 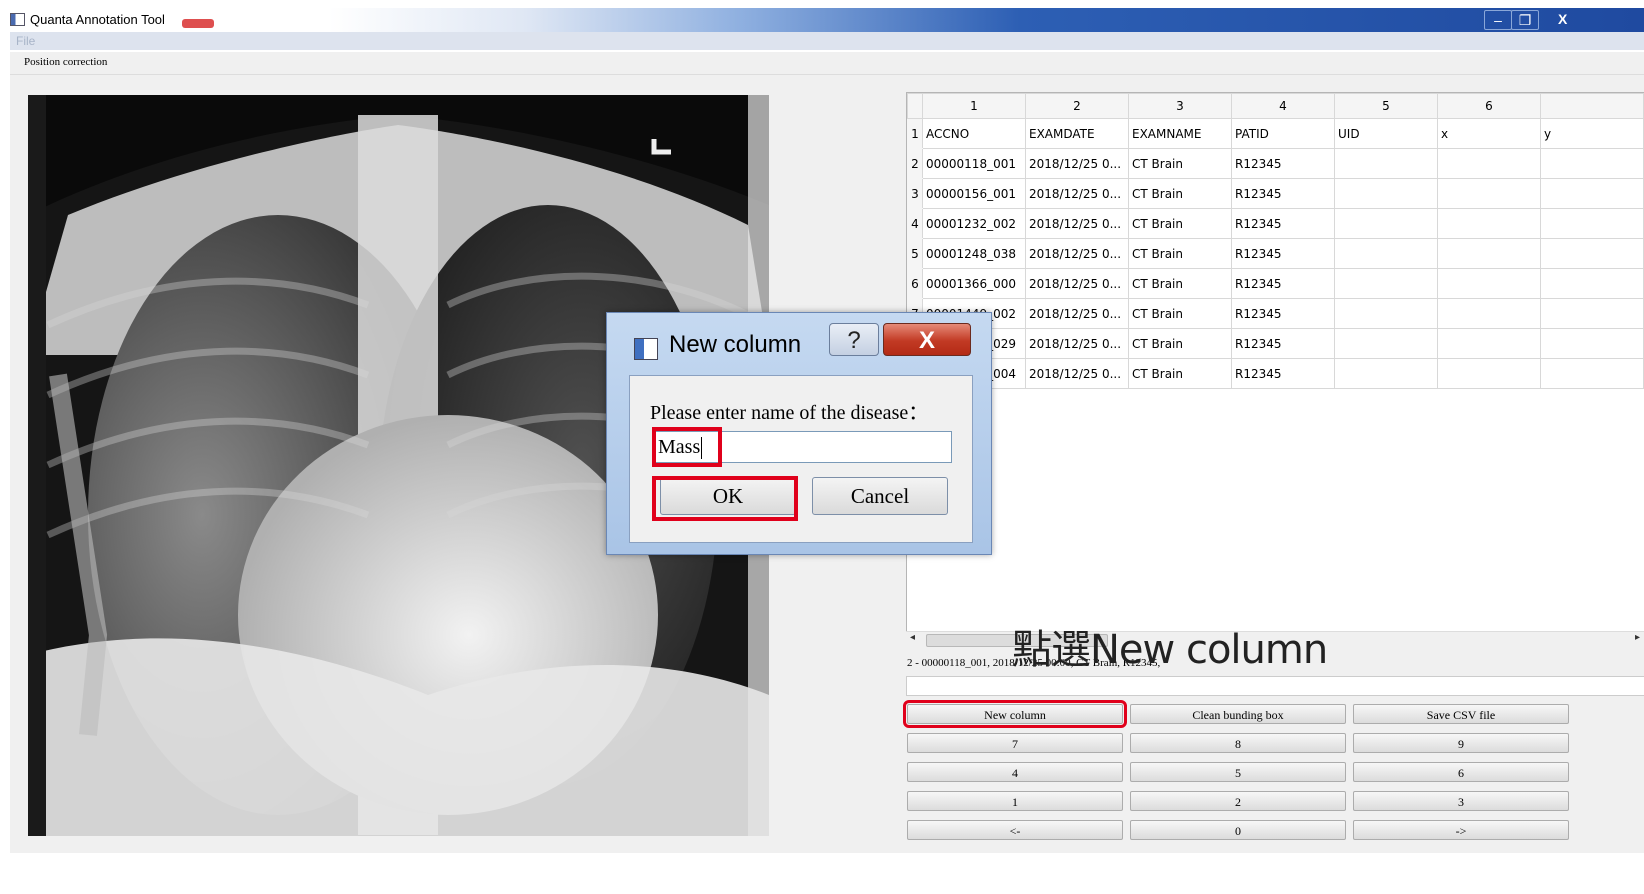 I want to click on row-header: 4, so click(x=915, y=223).